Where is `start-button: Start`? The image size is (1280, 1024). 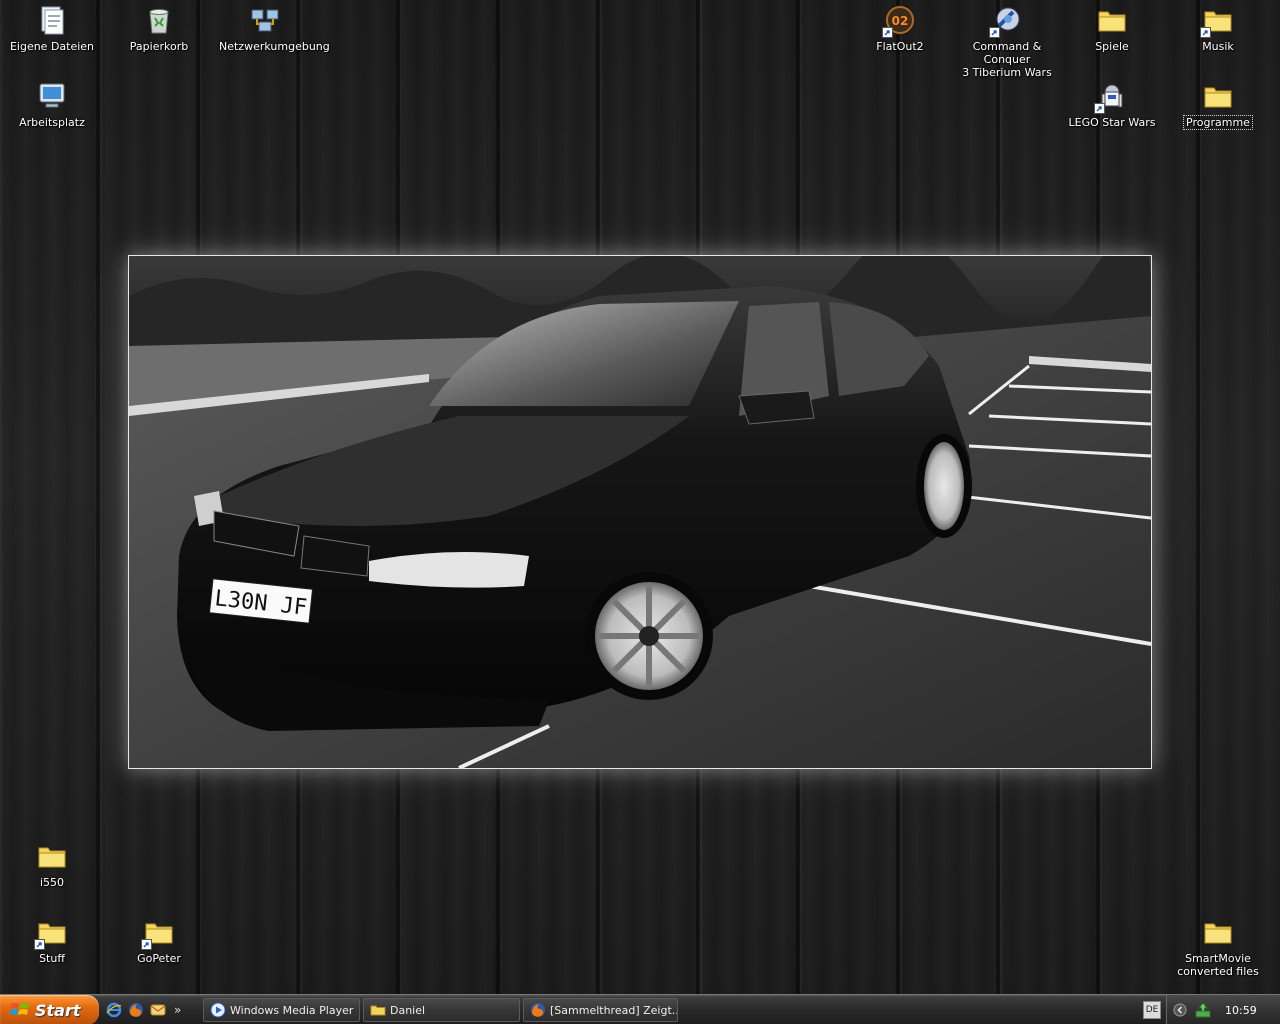
start-button: Start is located at coordinates (49, 1009).